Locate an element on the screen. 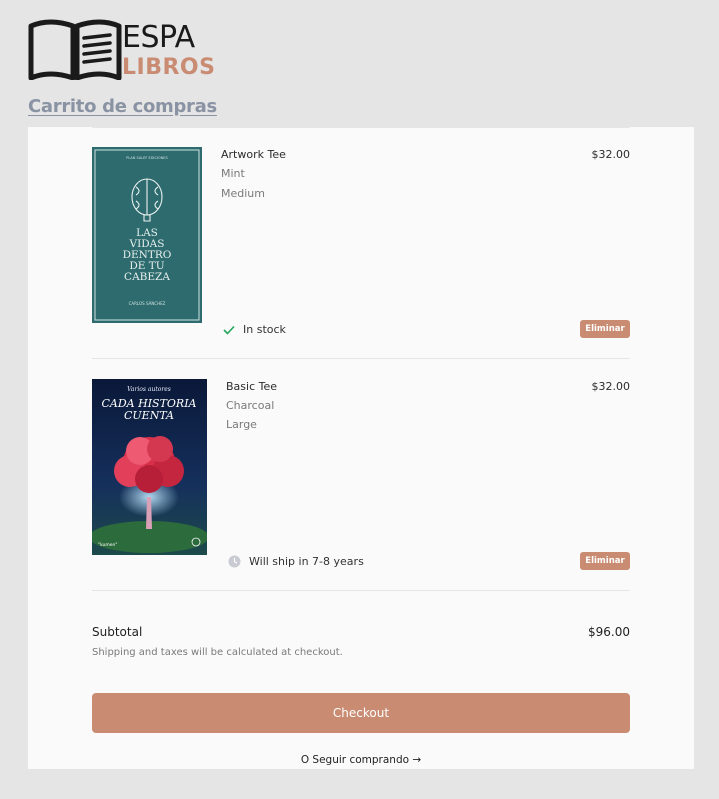 The image size is (719, 799). brand-logo: ESPA LIBROS is located at coordinates (123, 50).